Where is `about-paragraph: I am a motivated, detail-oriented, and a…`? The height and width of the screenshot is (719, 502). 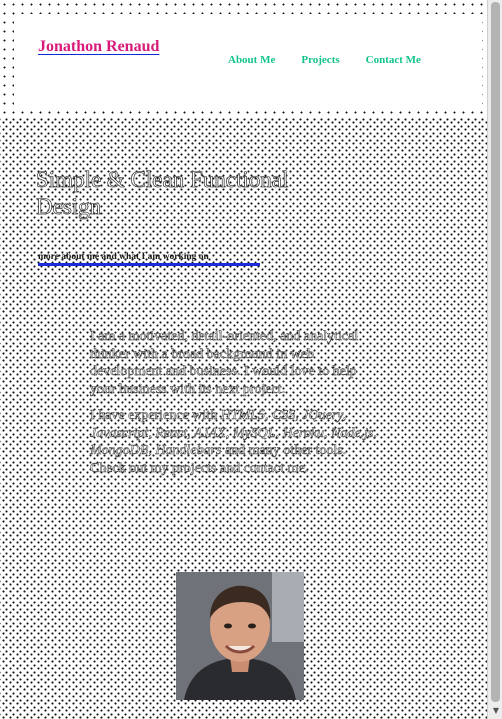
about-paragraph: I am a motivated, detail-oriented, and a… is located at coordinates (224, 363).